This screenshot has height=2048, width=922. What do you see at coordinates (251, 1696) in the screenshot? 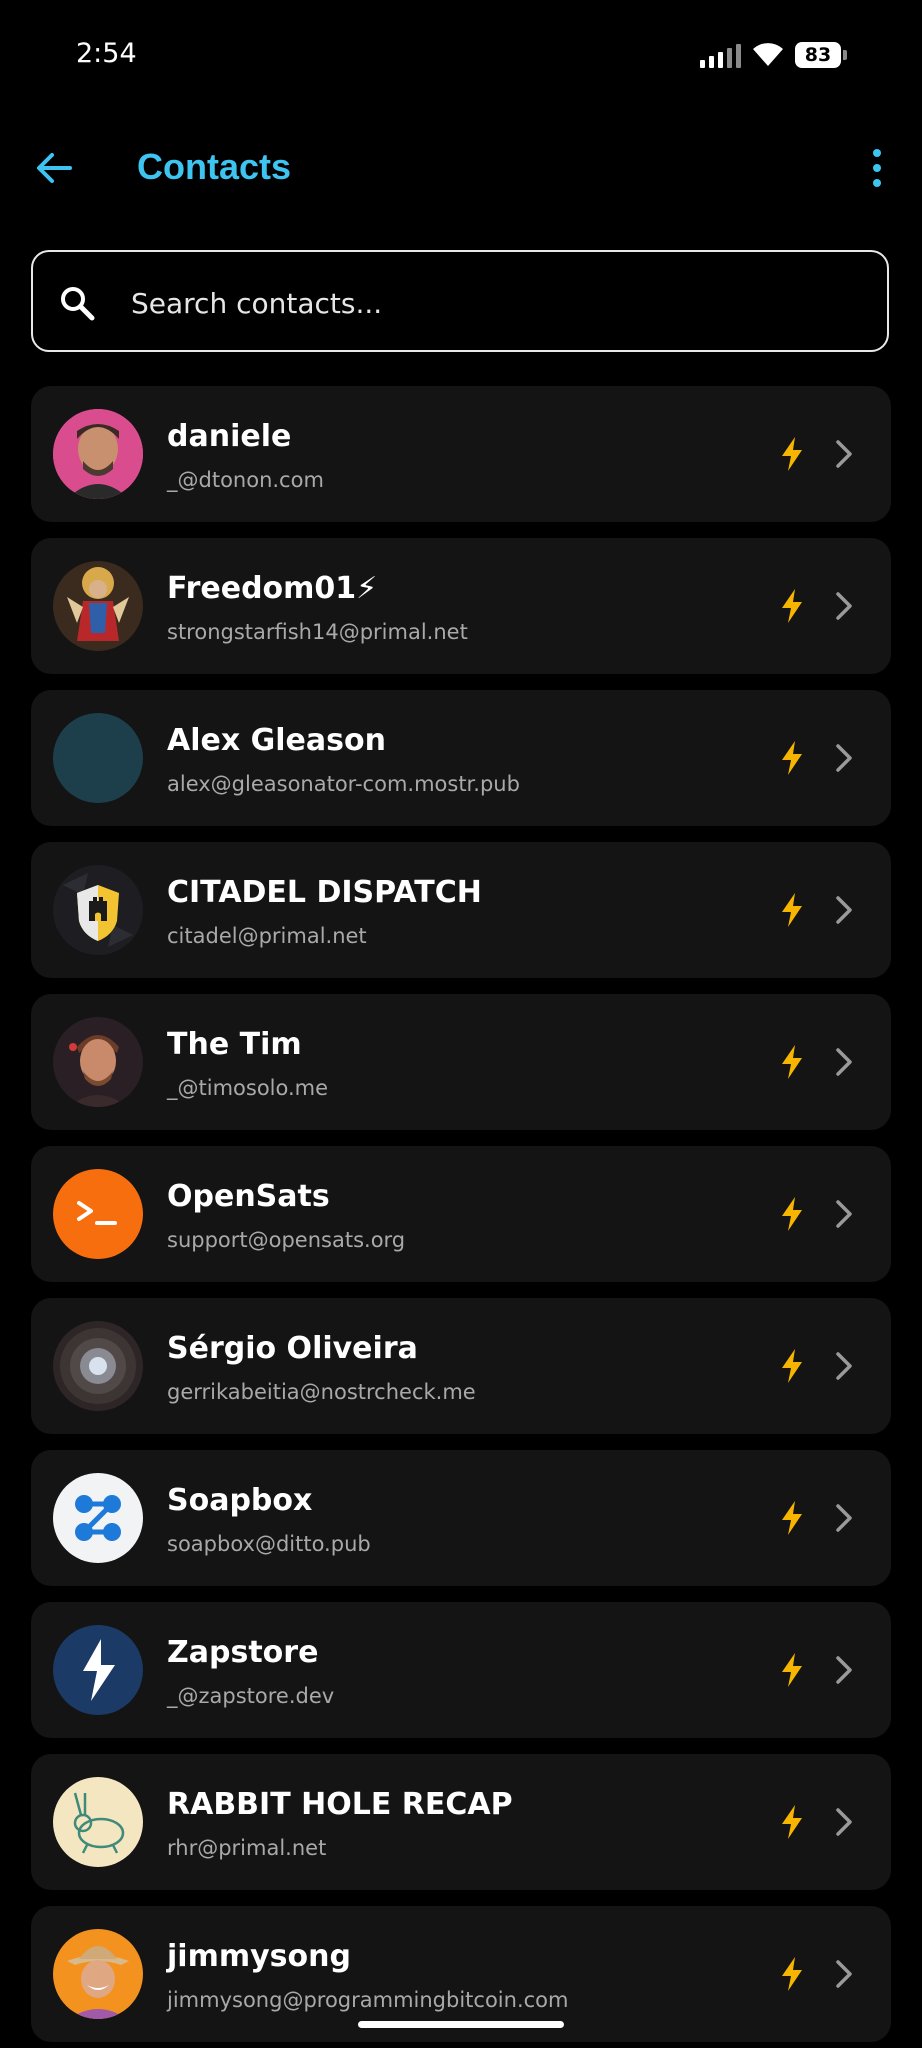
I see `contact-address: _@zapstore.dev` at bounding box center [251, 1696].